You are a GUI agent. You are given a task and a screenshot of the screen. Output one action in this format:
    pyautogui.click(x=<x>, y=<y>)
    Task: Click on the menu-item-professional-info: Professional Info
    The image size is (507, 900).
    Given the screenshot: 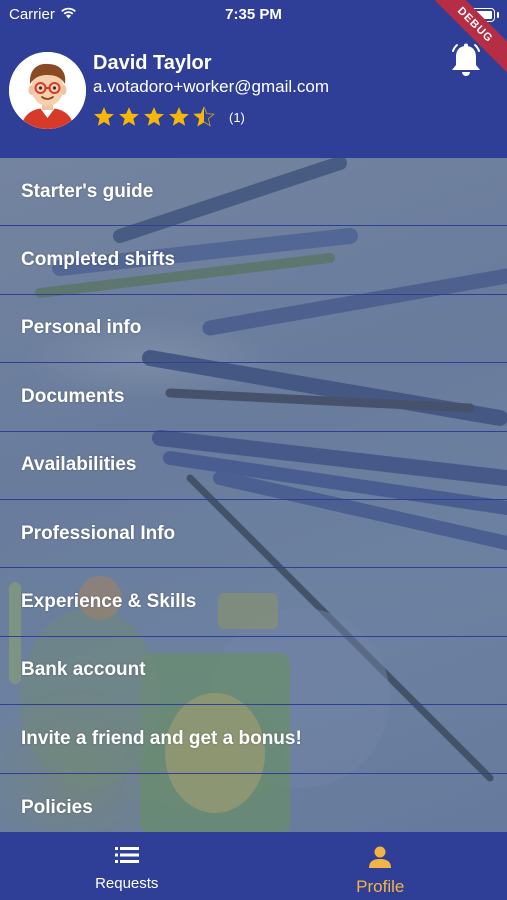 What is the action you would take?
    pyautogui.click(x=253, y=534)
    